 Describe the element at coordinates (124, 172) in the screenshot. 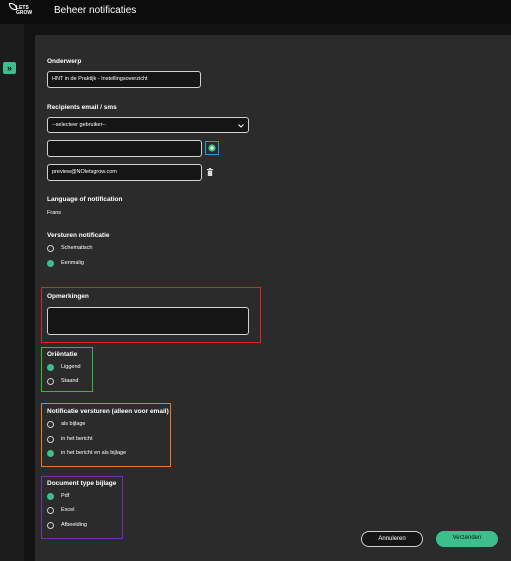

I see `recipient-email-field: preview@NOletsgrow.com` at that location.